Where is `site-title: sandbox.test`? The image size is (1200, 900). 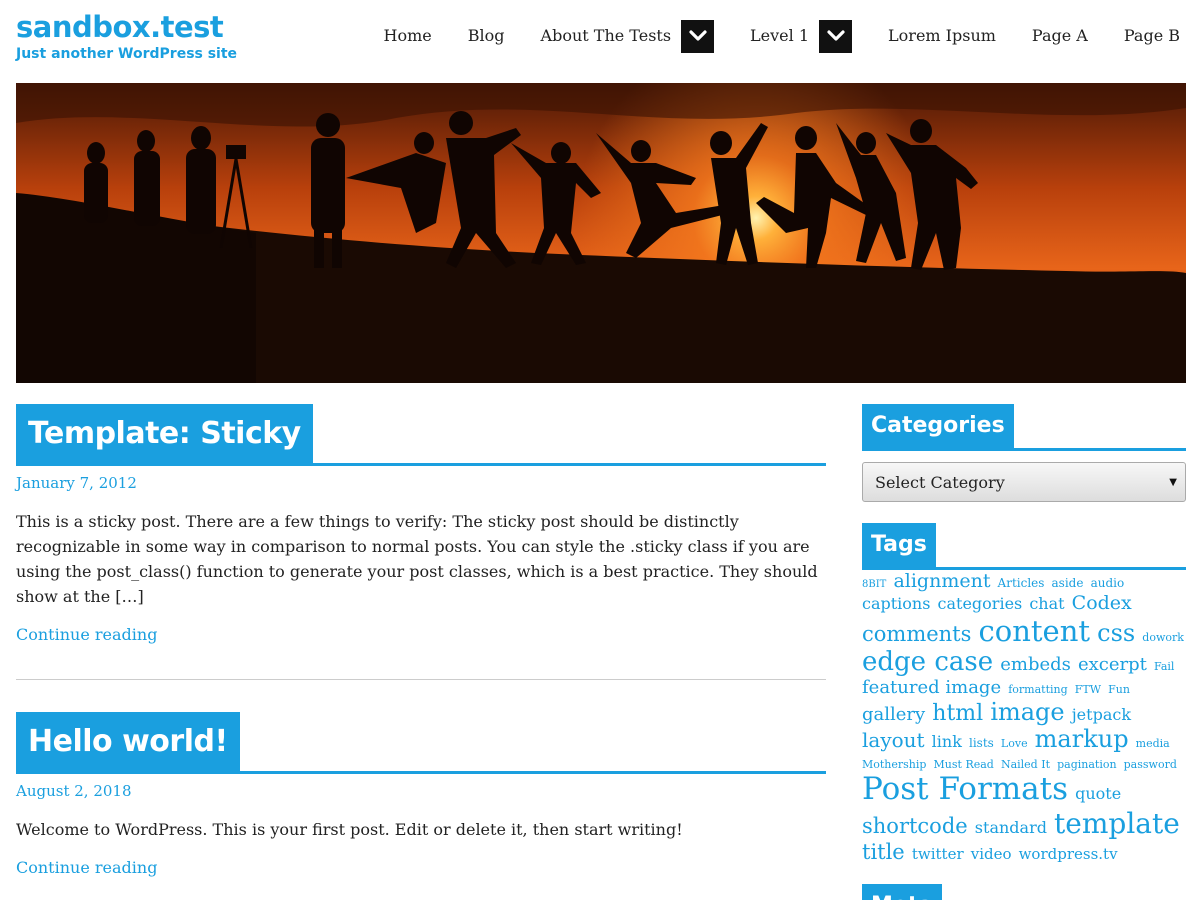 site-title: sandbox.test is located at coordinates (120, 27).